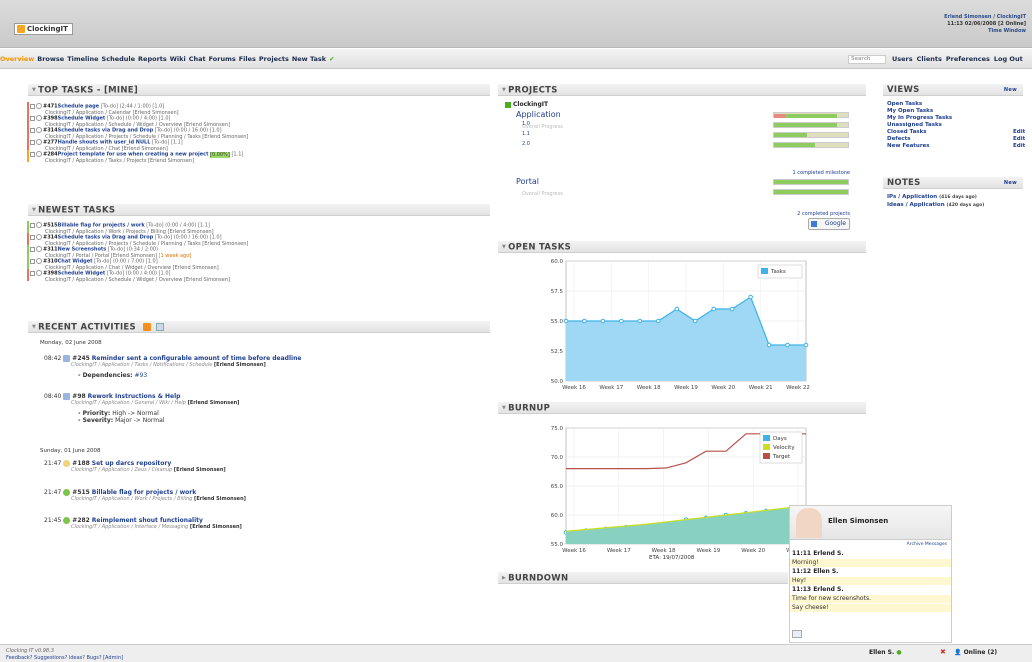  Describe the element at coordinates (1010, 90) in the screenshot. I see `new-view-link: New` at that location.